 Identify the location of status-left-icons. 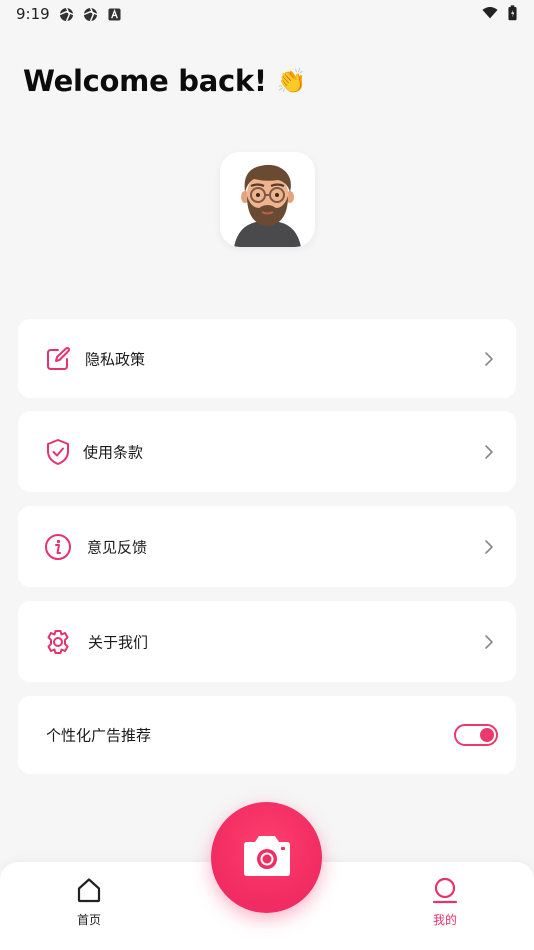
(90, 14).